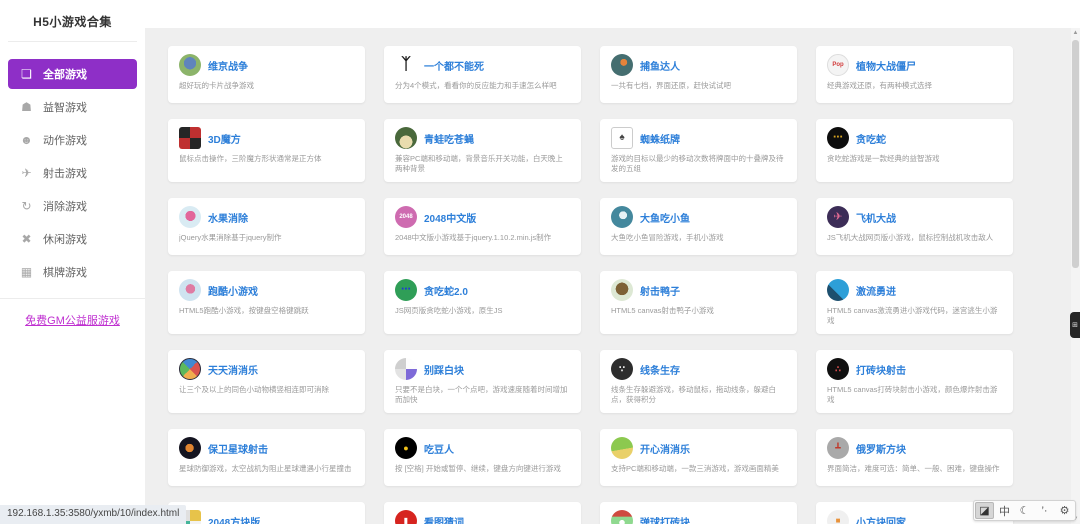 The height and width of the screenshot is (524, 1080). What do you see at coordinates (698, 457) in the screenshot?
I see `game-card: 开心消消乐 支持PC端和移动端，一款三消游戏，游戏画面精美` at bounding box center [698, 457].